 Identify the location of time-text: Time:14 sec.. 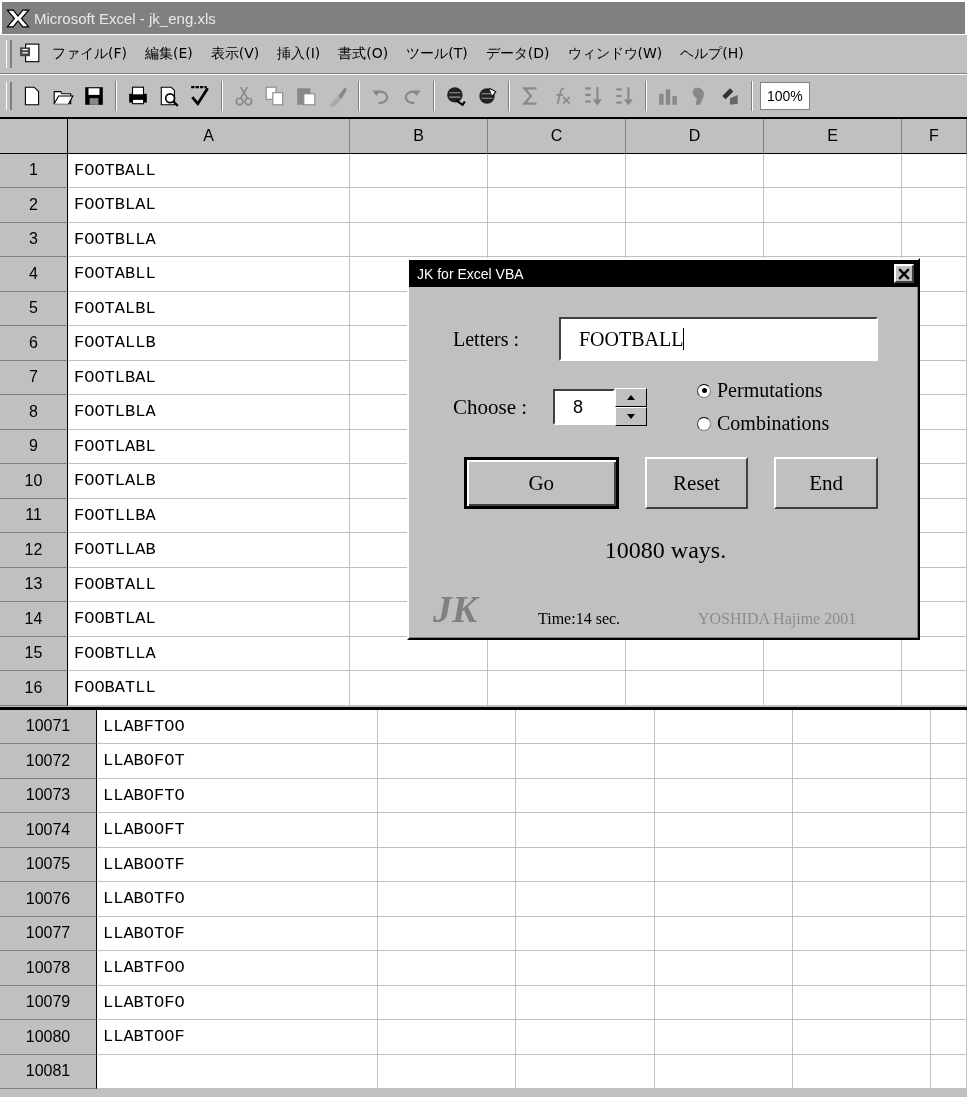
(580, 619).